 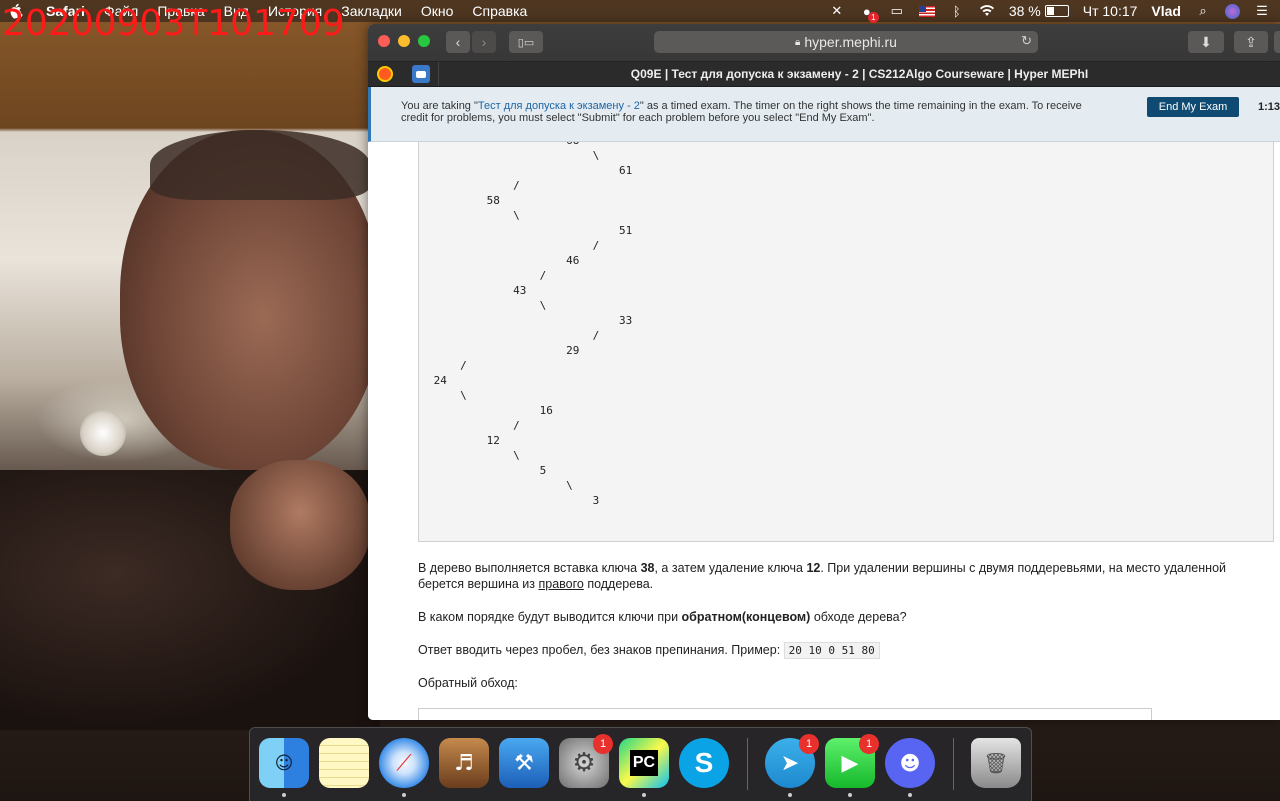 What do you see at coordinates (813, 568) in the screenshot?
I see `delete-key: 12` at bounding box center [813, 568].